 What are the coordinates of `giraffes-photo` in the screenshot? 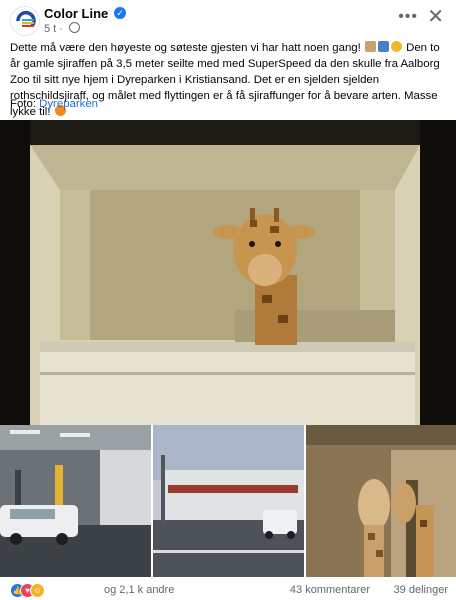 It's located at (381, 501).